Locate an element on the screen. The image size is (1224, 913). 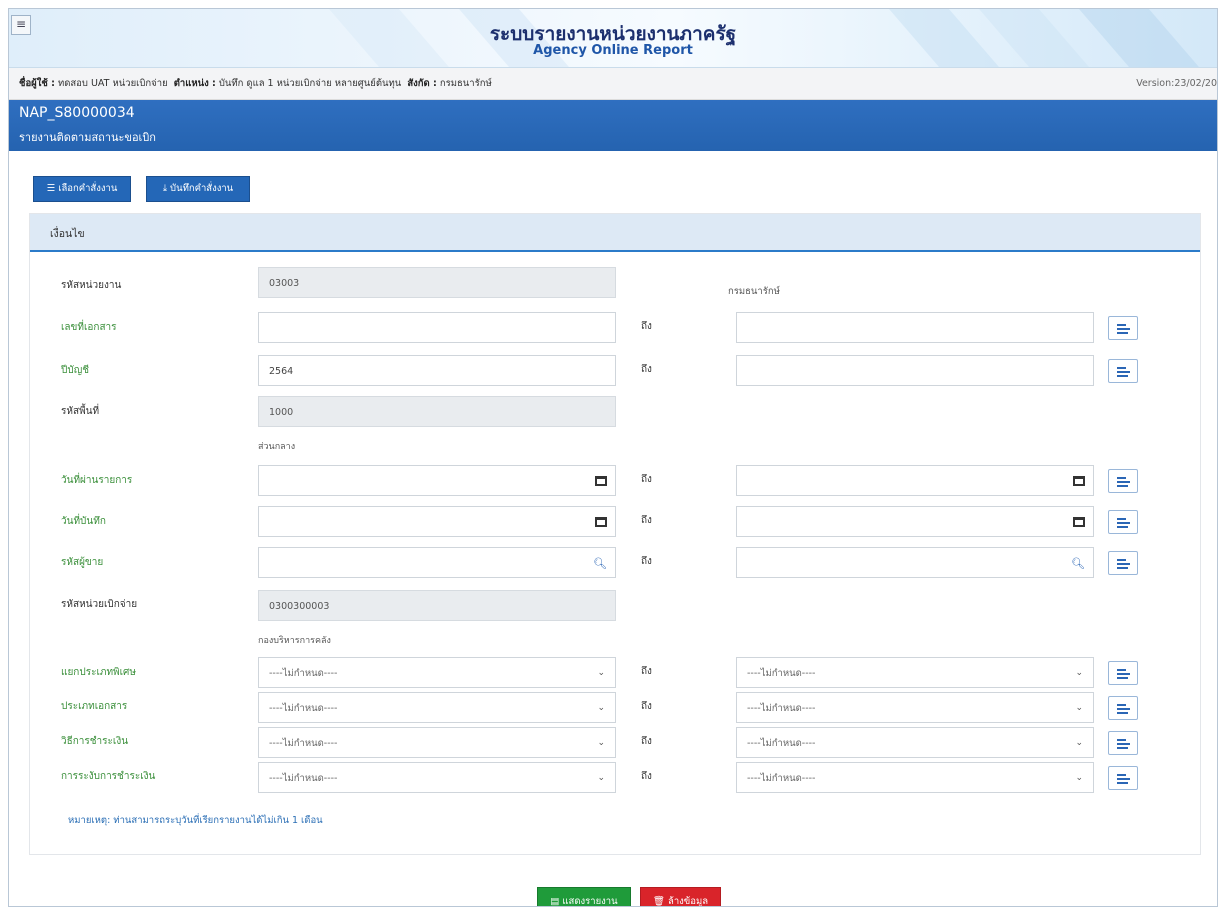
user-value: ทดสอบ UAT หน่วยเบิกจ่าย is located at coordinates (112, 83).